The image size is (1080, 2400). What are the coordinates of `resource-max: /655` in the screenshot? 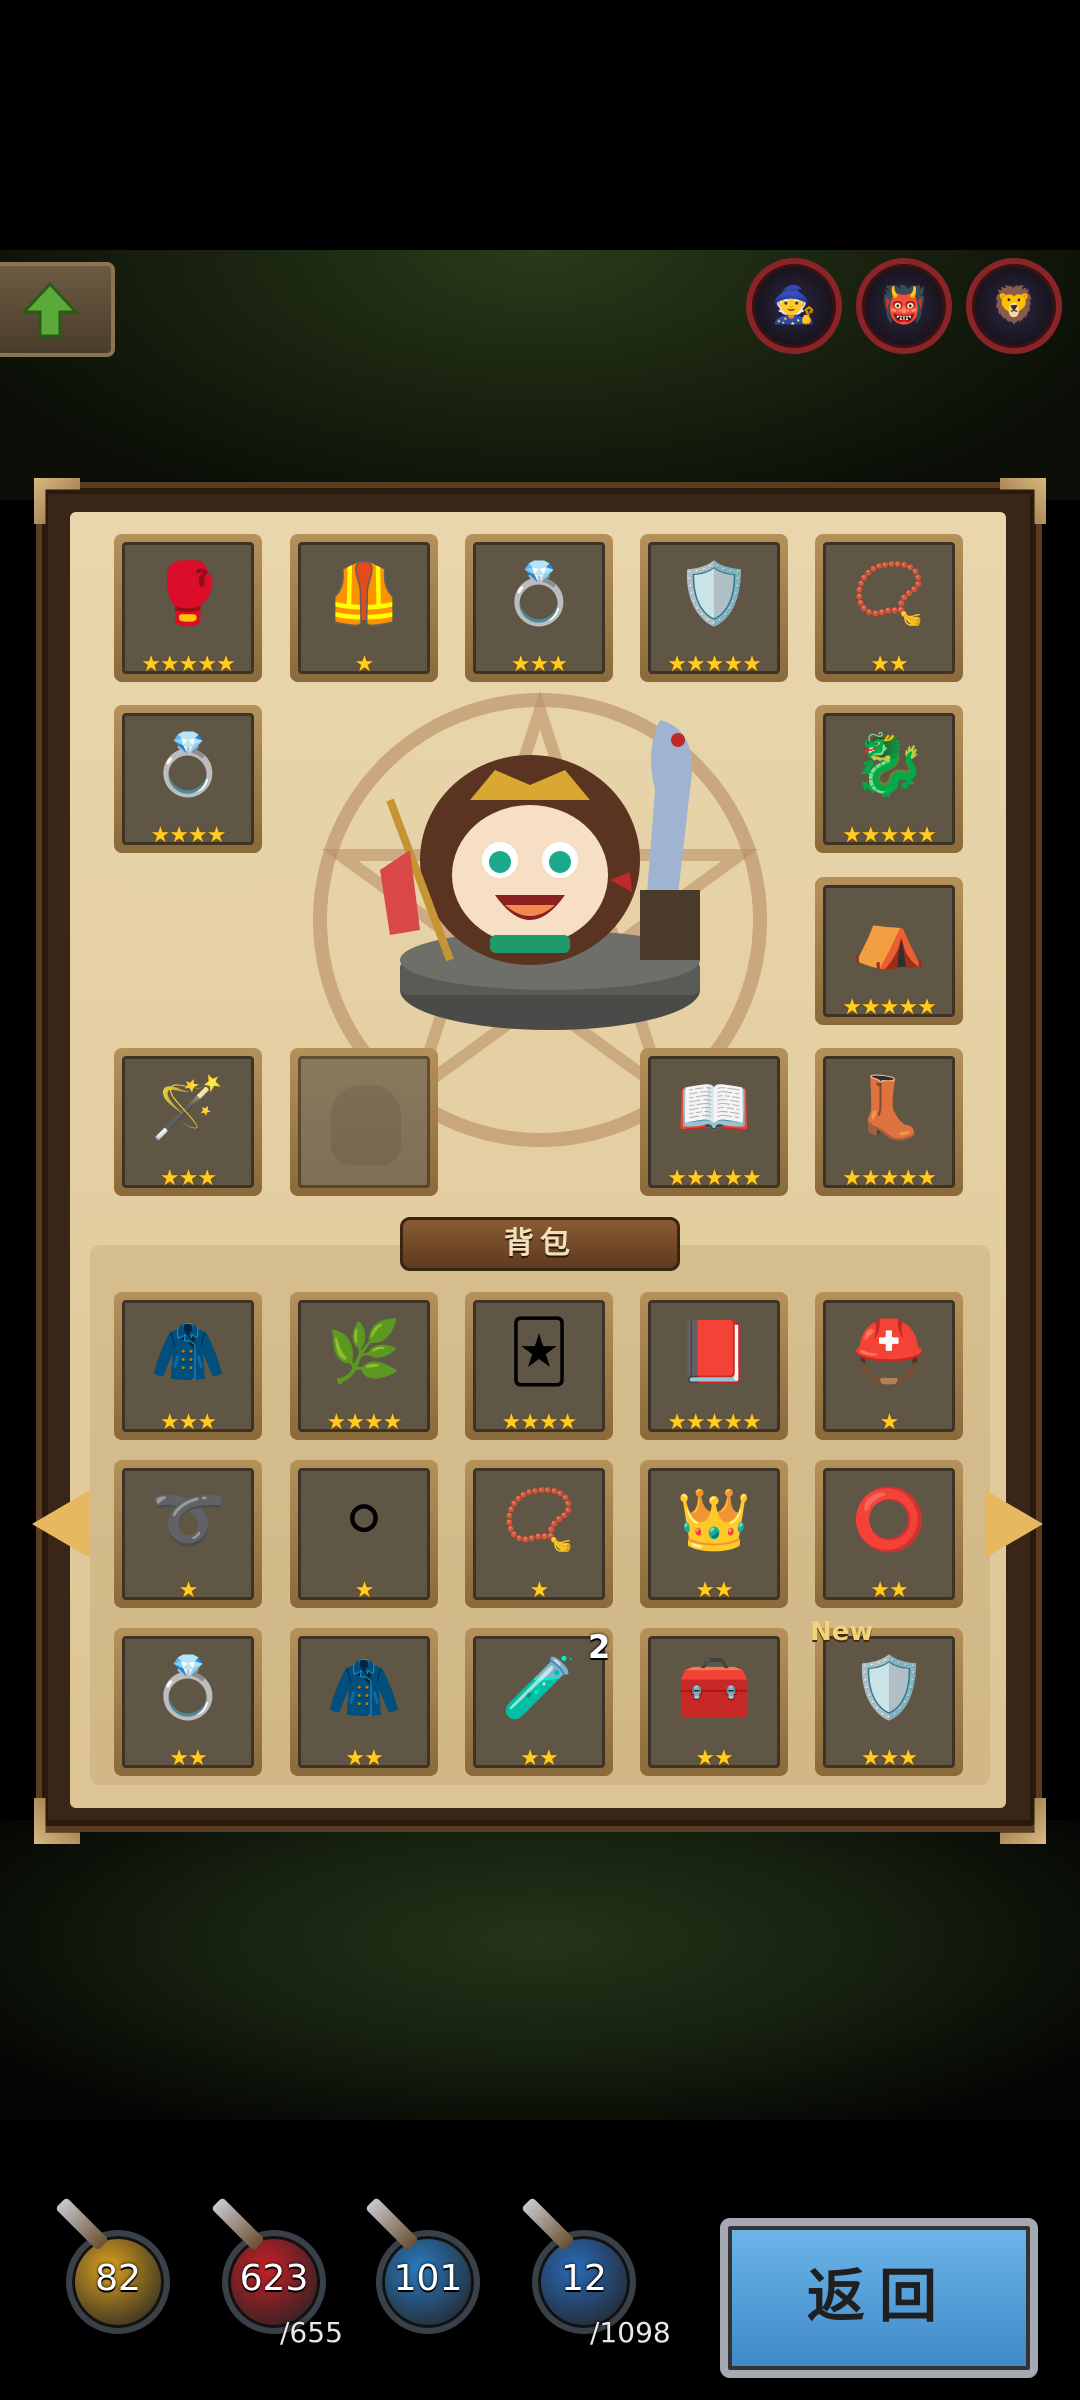 It's located at (311, 2332).